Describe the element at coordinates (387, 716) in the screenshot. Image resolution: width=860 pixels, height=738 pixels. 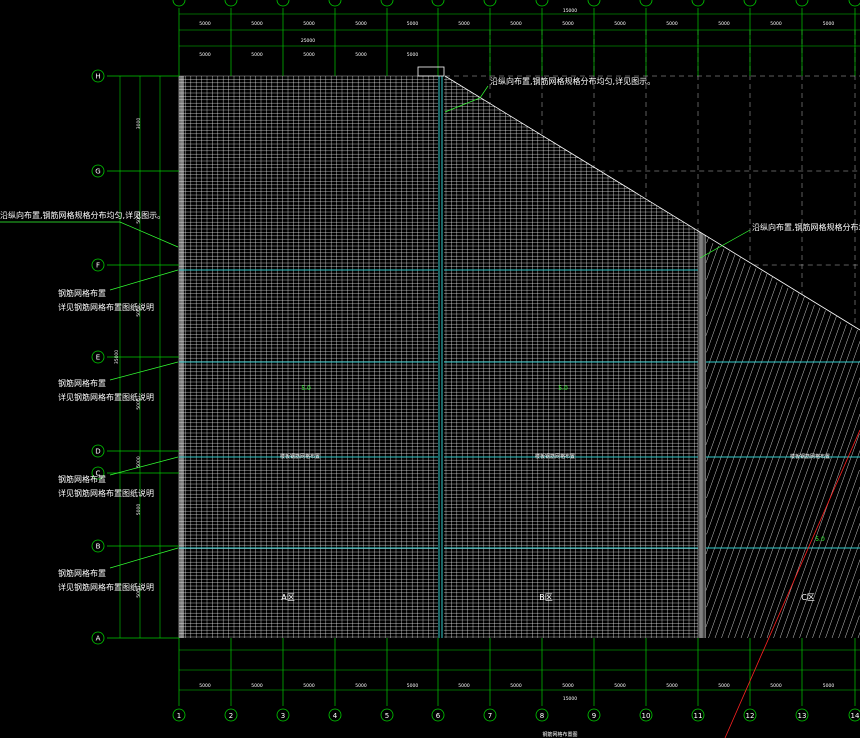
I see `axis-bubble-bottom-label: 5` at that location.